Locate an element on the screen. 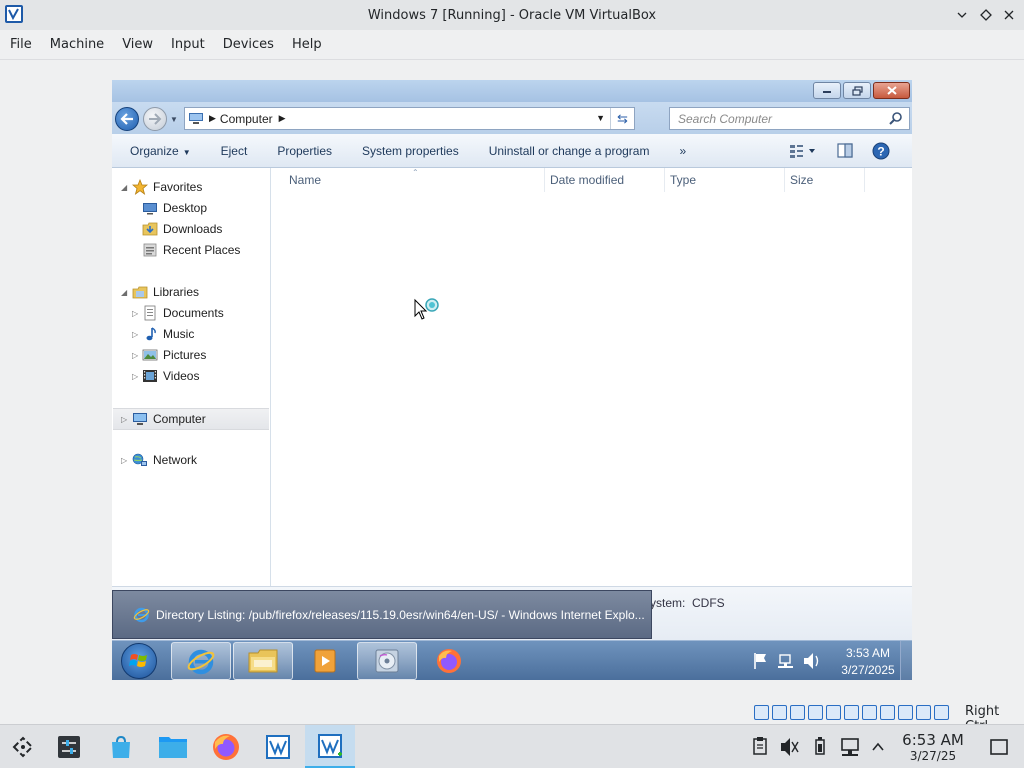 This screenshot has width=1024, height=768. usb-status-icon is located at coordinates (833, 712).